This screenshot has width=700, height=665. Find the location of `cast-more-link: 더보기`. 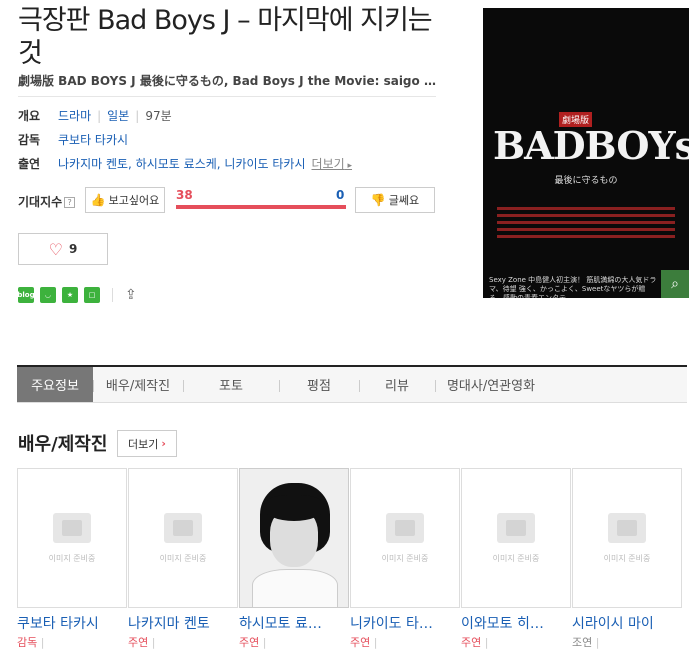

cast-more-link: 더보기 is located at coordinates (332, 163).